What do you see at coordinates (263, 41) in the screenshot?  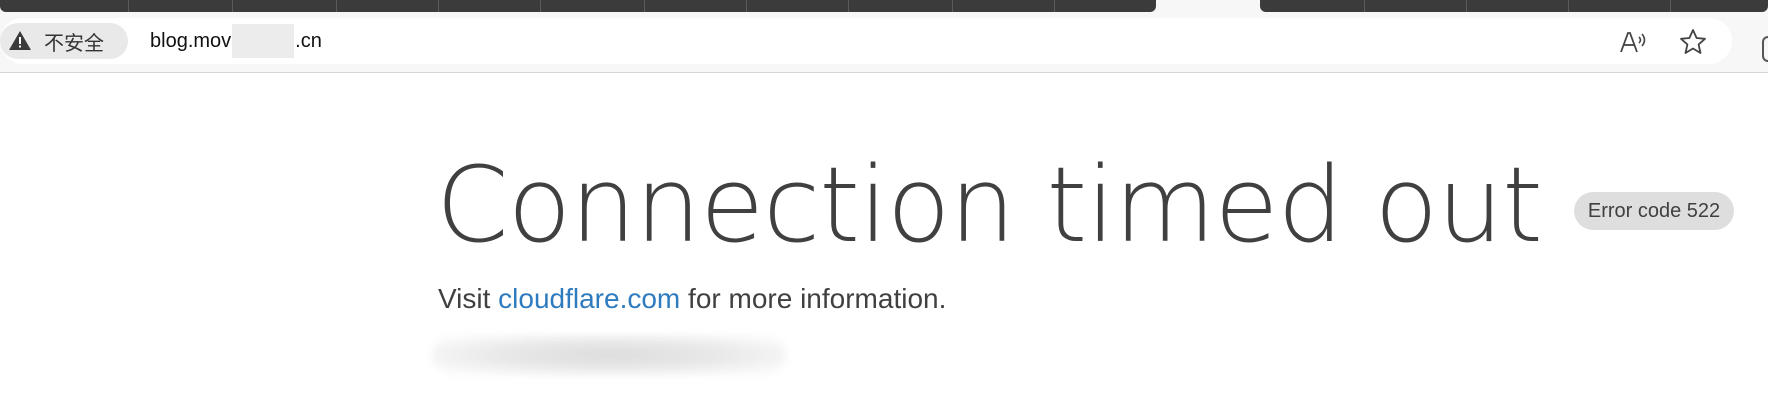 I see `url-redaction` at bounding box center [263, 41].